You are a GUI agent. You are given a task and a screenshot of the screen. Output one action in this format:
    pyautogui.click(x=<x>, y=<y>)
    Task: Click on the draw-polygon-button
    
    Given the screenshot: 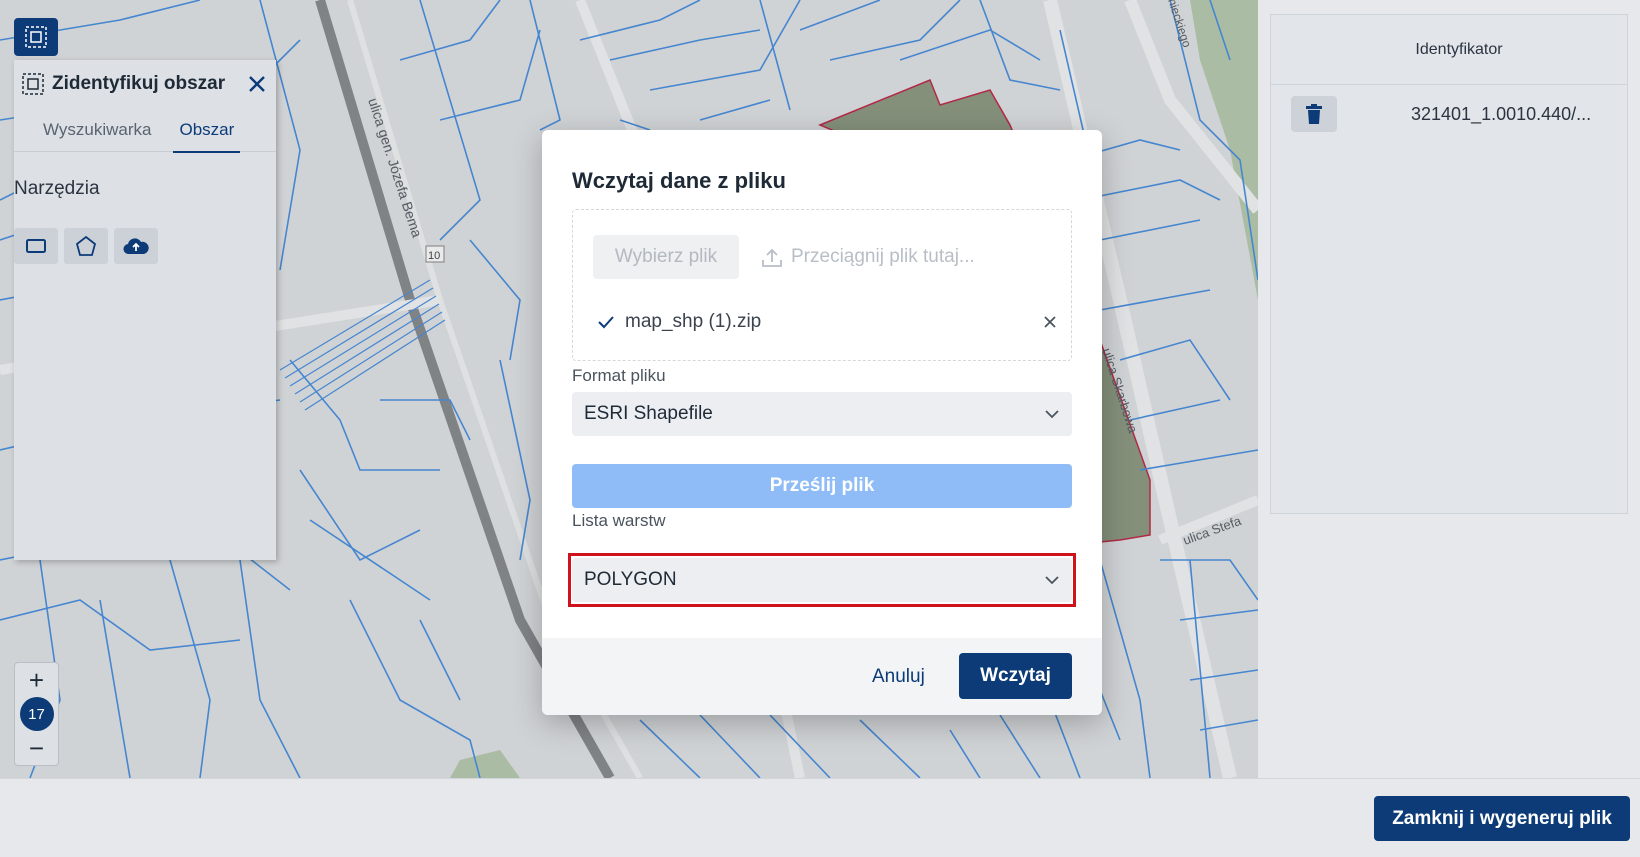 What is the action you would take?
    pyautogui.click(x=86, y=246)
    